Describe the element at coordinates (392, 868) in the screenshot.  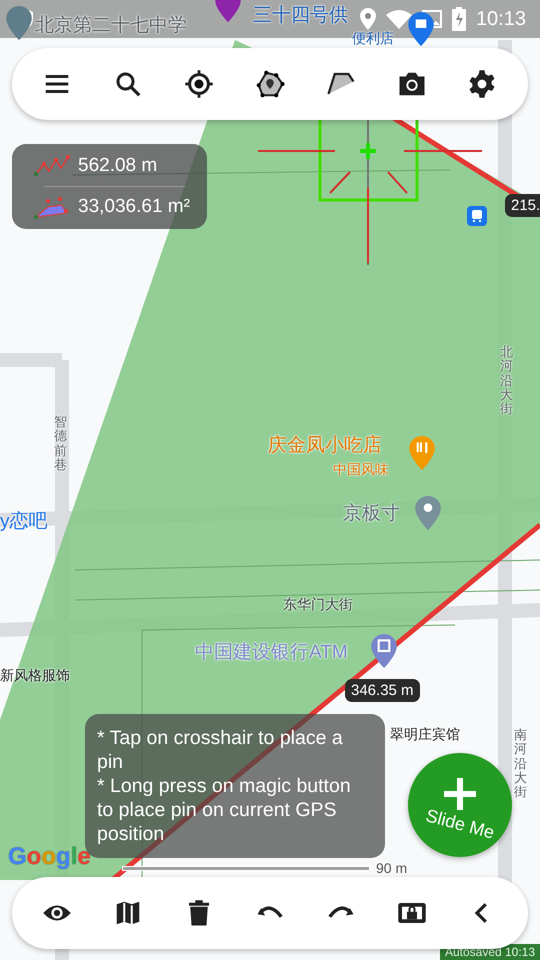
I see `scale-label: 90 m` at that location.